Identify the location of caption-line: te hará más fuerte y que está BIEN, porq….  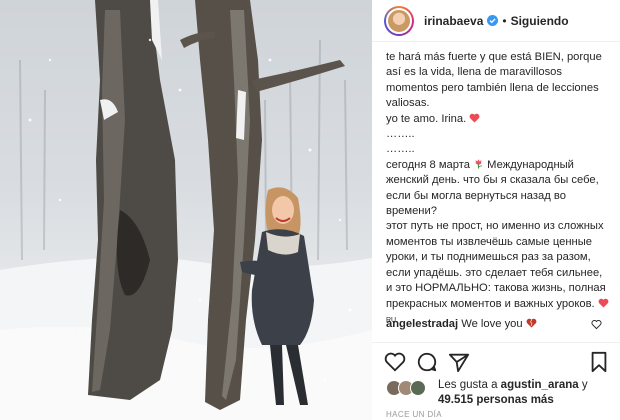
(494, 80).